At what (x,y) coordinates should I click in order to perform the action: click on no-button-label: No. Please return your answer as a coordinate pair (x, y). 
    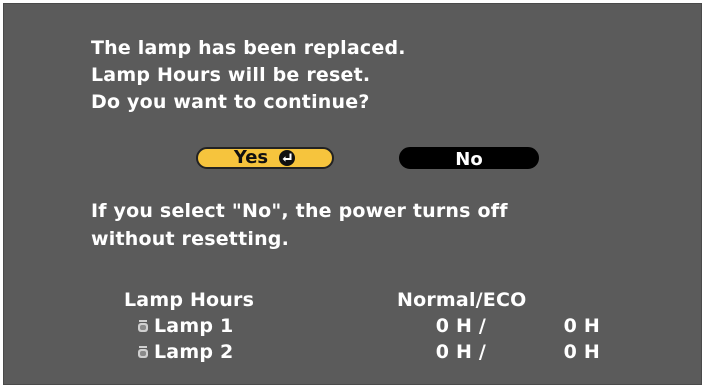
    Looking at the image, I should click on (469, 159).